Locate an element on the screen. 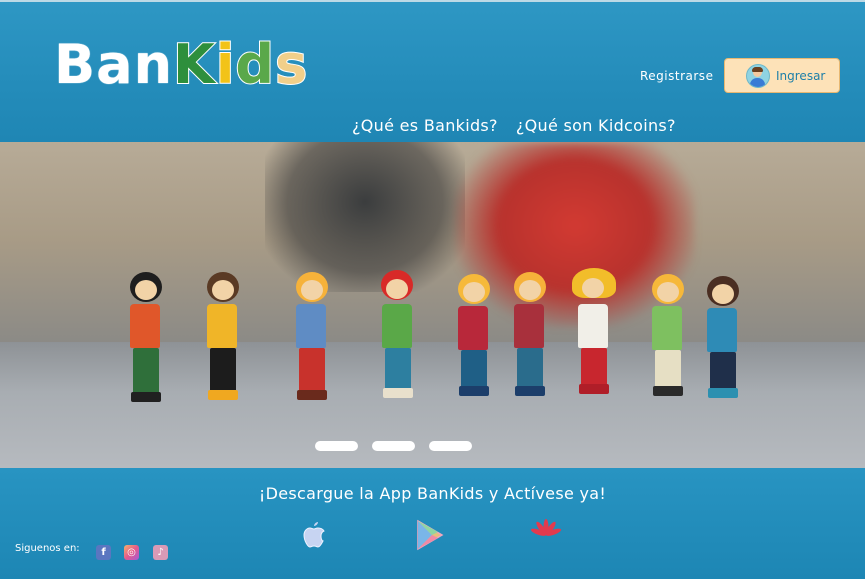 This screenshot has height=579, width=865. other-social-icon: ♪ is located at coordinates (160, 552).